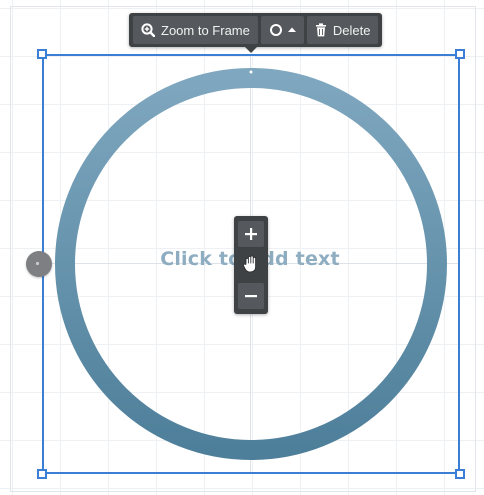 Image resolution: width=484 pixels, height=495 pixels. What do you see at coordinates (42, 54) in the screenshot?
I see `resize-handle-top-left` at bounding box center [42, 54].